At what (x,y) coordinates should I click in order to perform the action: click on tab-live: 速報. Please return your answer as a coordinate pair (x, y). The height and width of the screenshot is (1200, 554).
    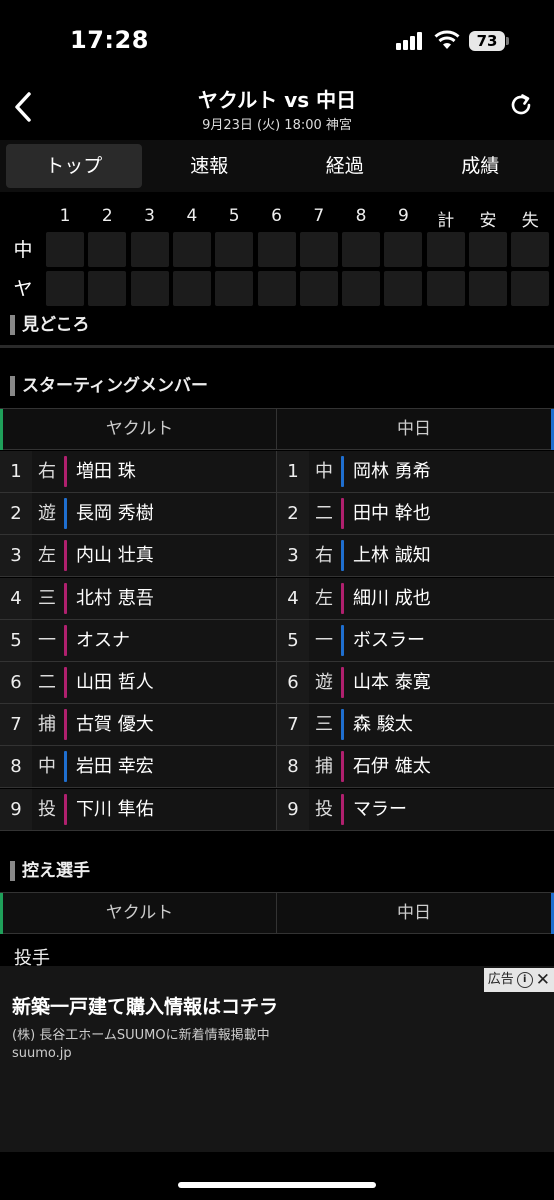
    Looking at the image, I should click on (210, 166).